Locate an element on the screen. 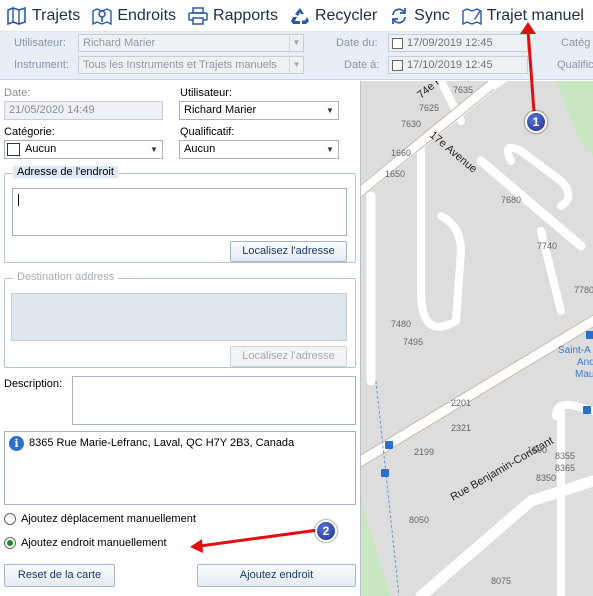 The image size is (593, 596). house-number: 7495 is located at coordinates (413, 342).